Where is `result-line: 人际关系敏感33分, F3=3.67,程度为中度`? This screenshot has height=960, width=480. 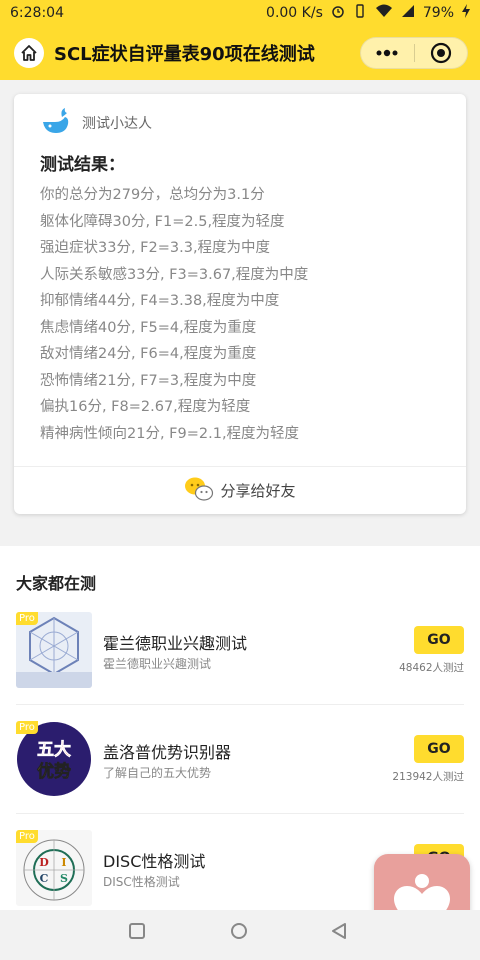 result-line: 人际关系敏感33分, F3=3.67,程度为中度 is located at coordinates (174, 274).